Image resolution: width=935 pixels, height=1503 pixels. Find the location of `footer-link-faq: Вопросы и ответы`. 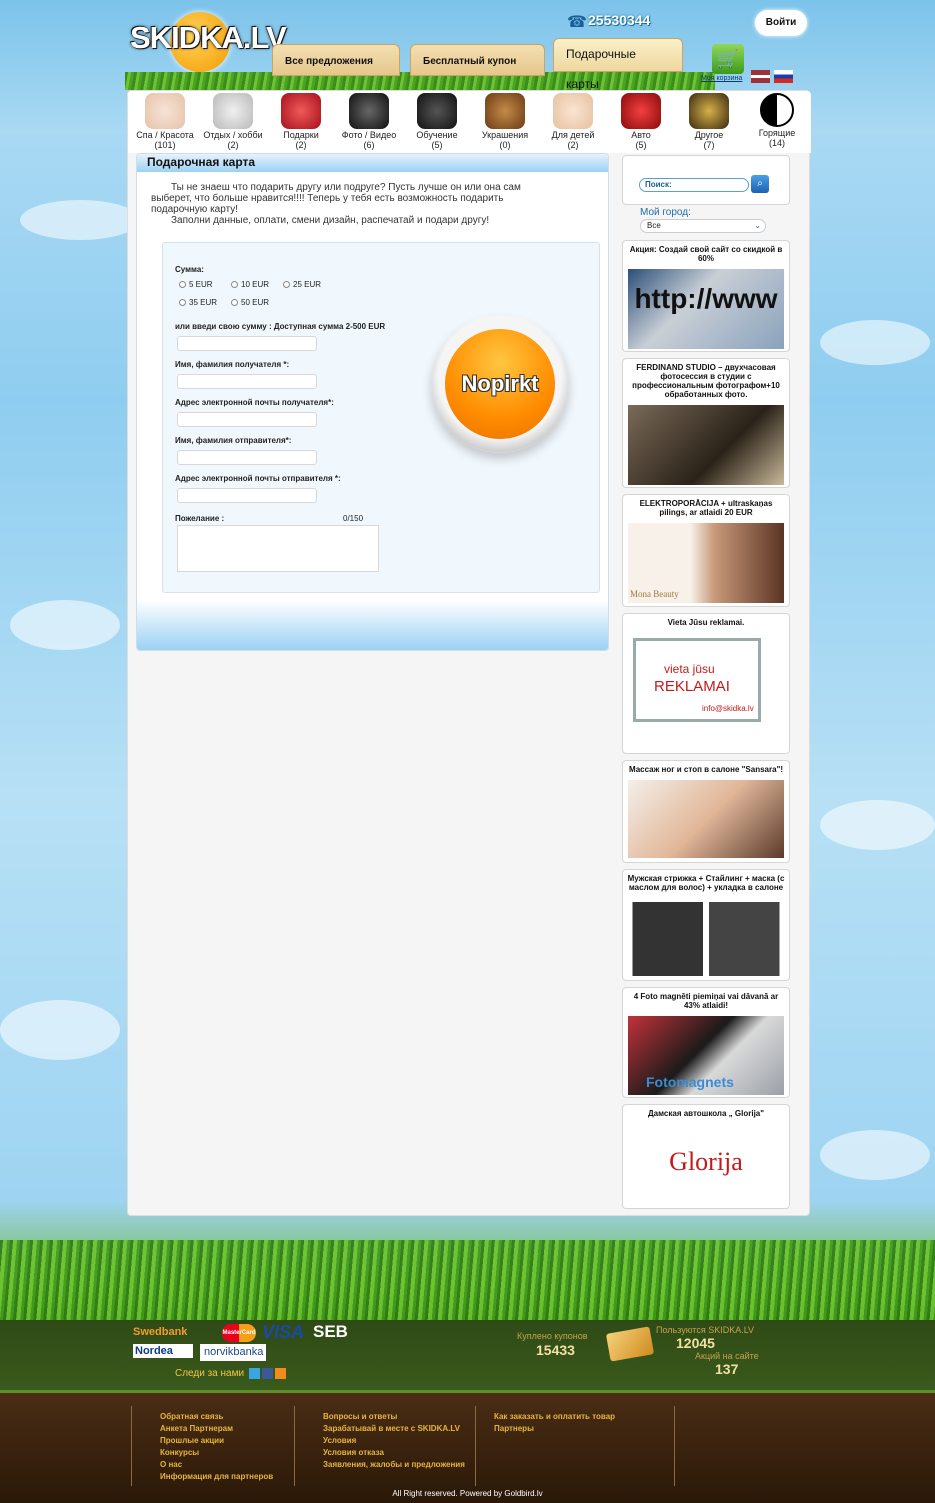

footer-link-faq: Вопросы и ответы is located at coordinates (394, 1417).